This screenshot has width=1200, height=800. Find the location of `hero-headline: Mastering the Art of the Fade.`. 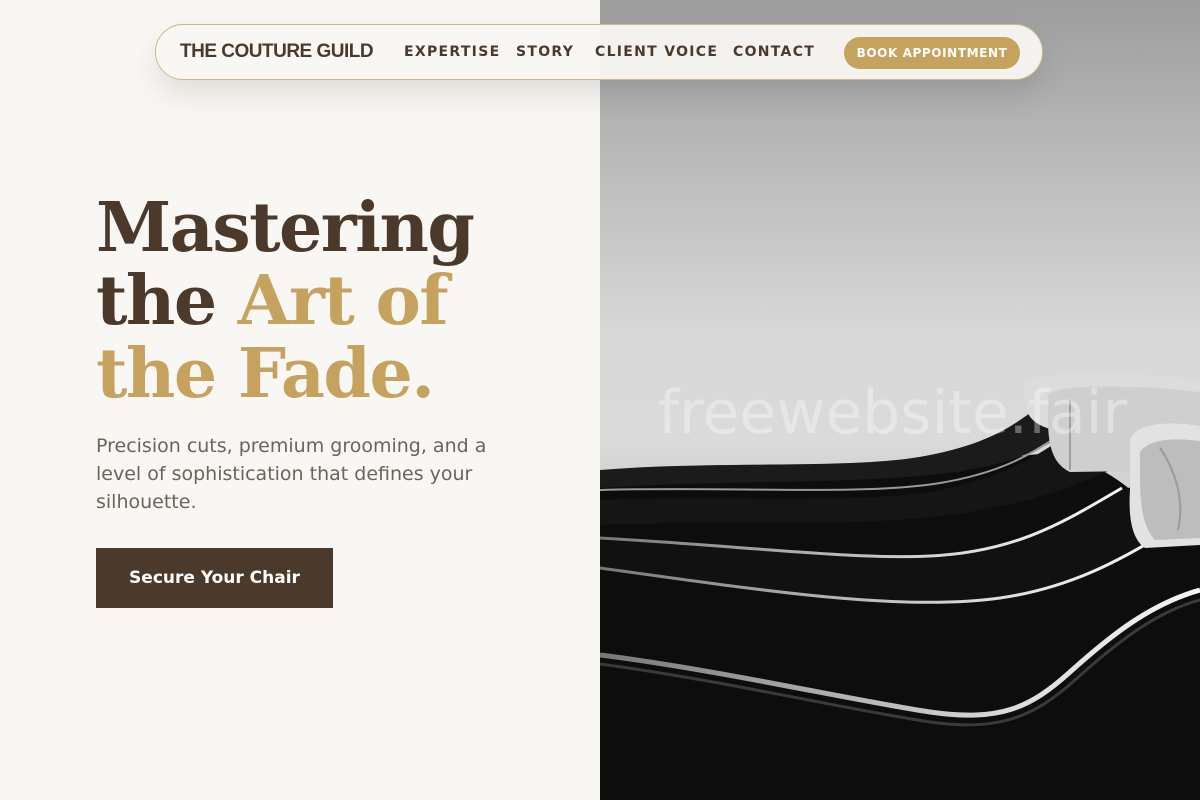

hero-headline: Mastering the Art of the Fade. is located at coordinates (285, 303).